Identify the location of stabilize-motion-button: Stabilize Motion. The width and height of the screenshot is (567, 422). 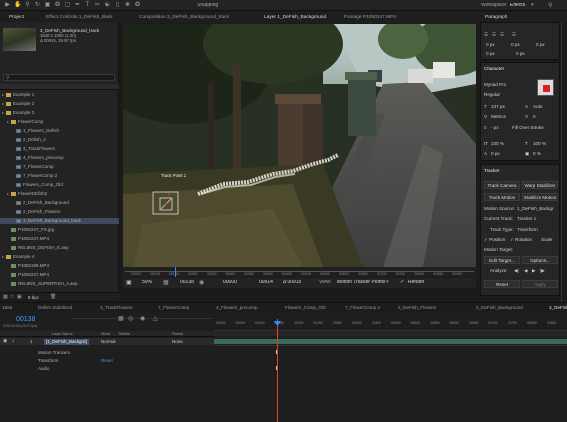
(540, 197).